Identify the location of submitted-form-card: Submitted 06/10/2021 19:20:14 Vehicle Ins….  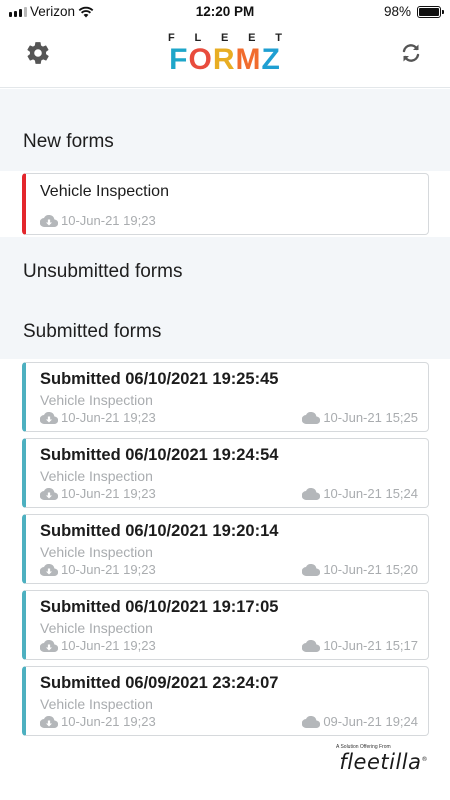
(225, 549).